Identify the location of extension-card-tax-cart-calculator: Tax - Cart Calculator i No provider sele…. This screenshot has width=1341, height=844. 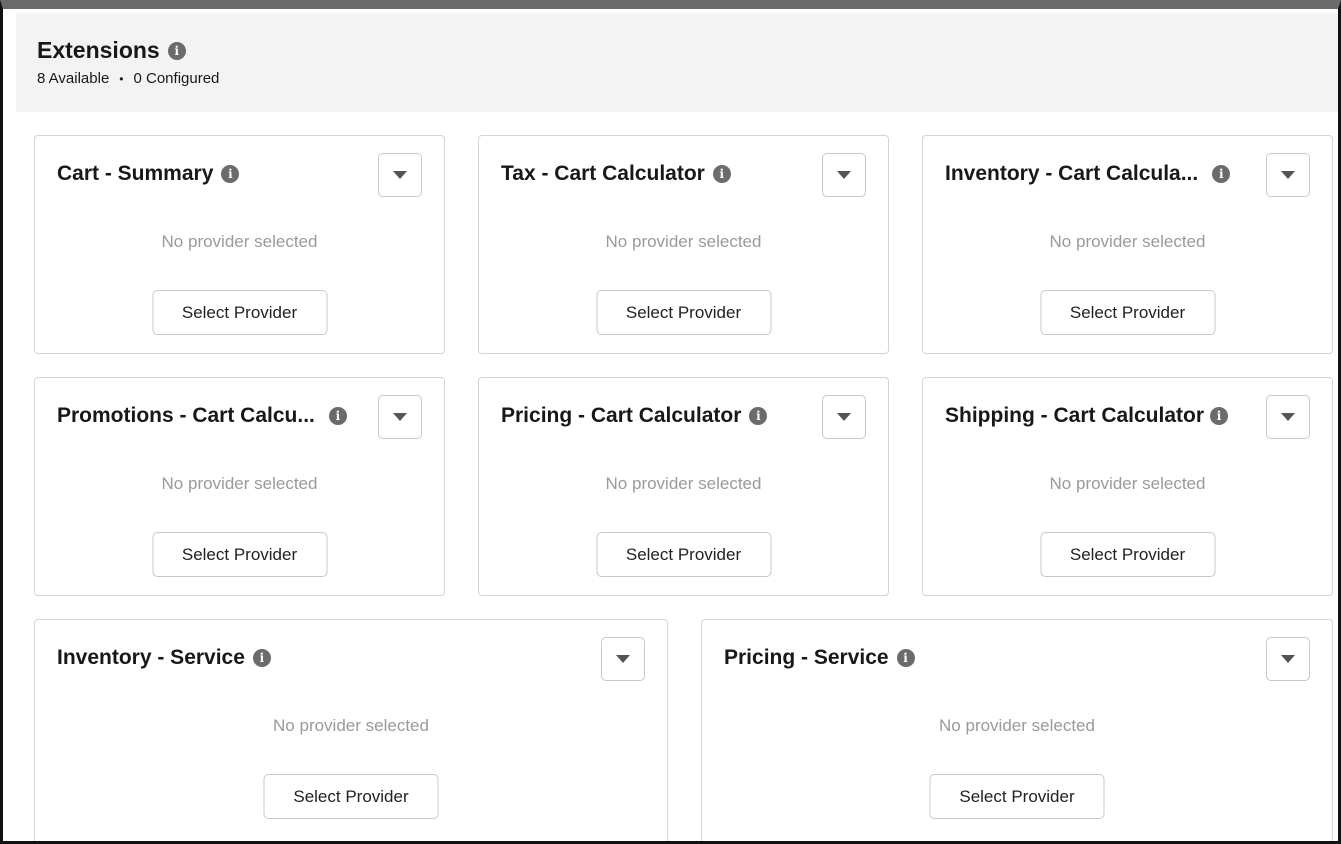
(683, 244).